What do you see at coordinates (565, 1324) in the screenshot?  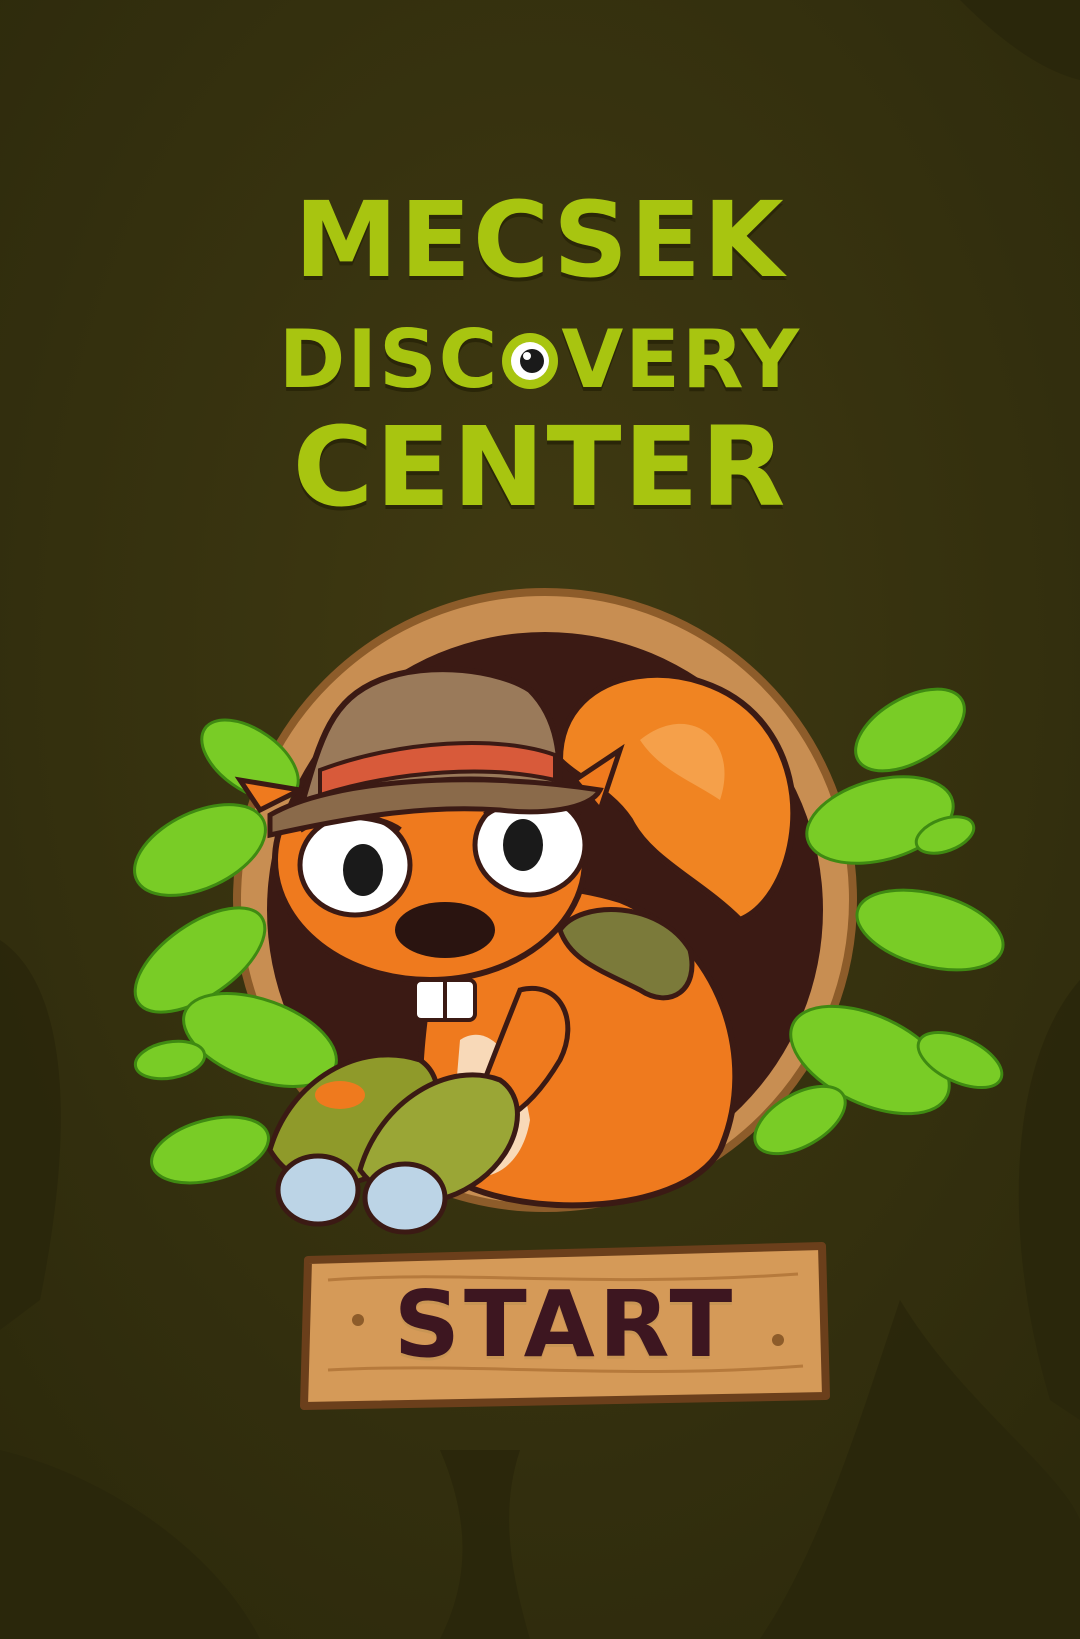 I see `start-label: START` at bounding box center [565, 1324].